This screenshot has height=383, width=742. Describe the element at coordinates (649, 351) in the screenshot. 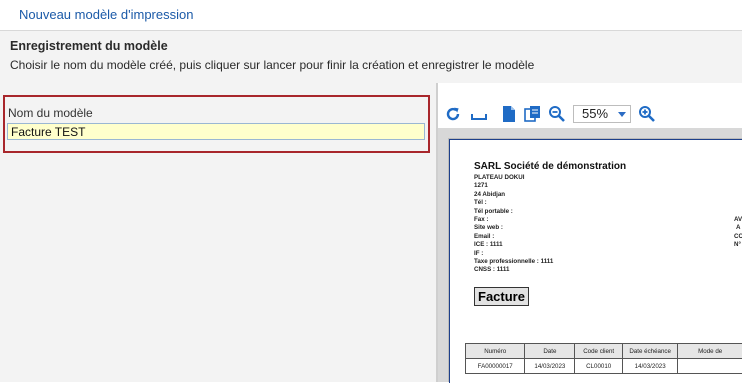

I see `column-header: Date échéance` at that location.